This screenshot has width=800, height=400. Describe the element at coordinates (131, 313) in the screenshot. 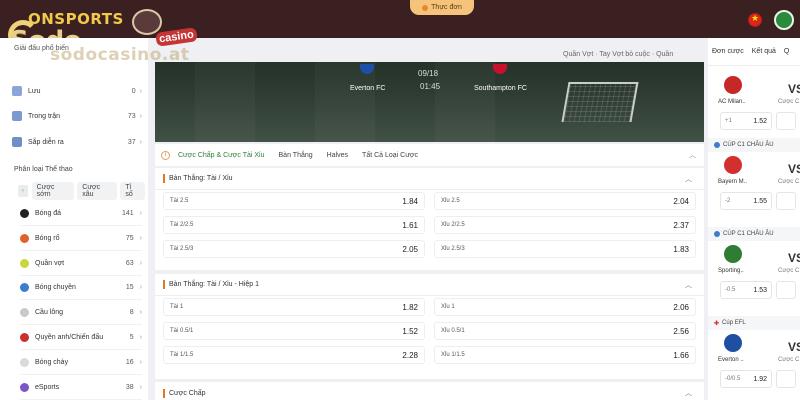

I see `sport-count: 8` at that location.